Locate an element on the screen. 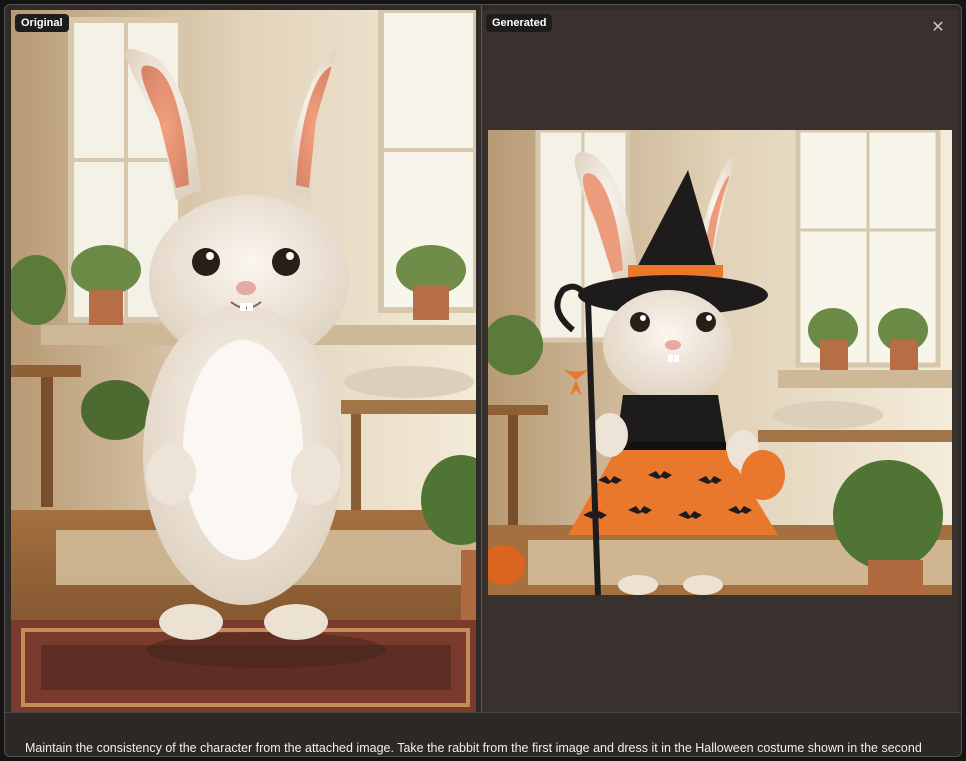  original-badge: Original is located at coordinates (42, 23).